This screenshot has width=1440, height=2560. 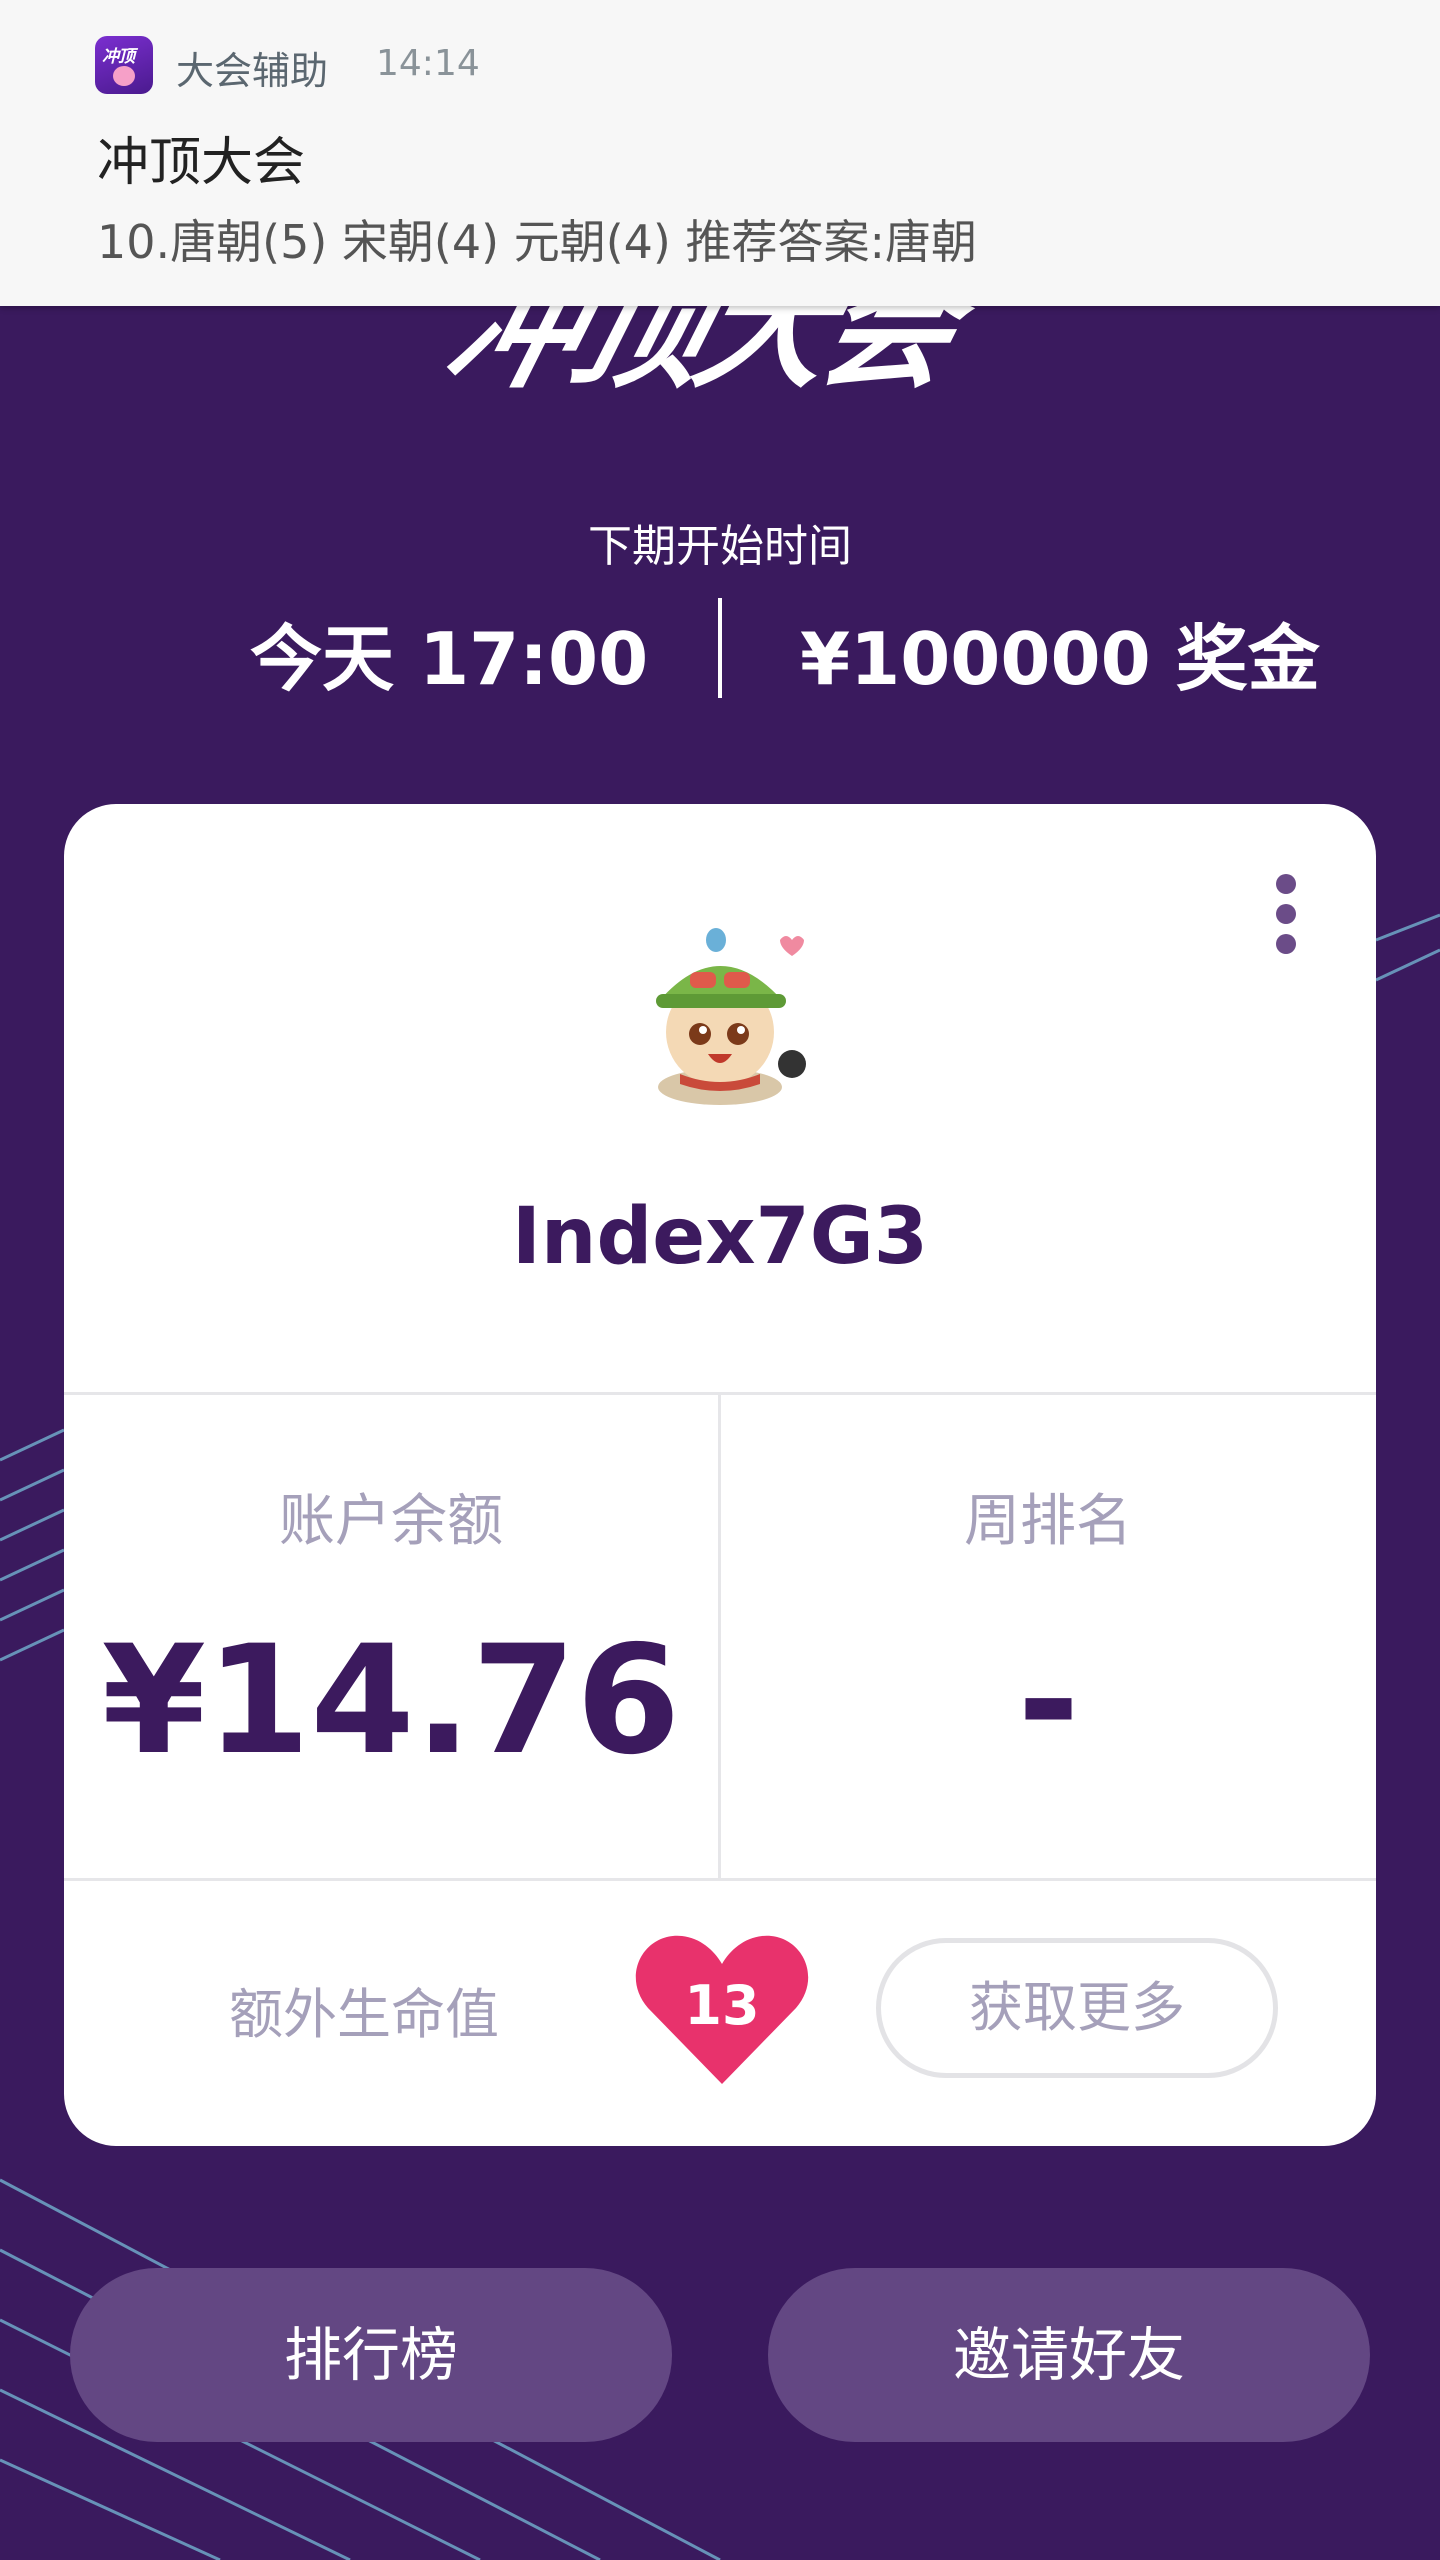 I want to click on app-icon: 冲顶, so click(x=124, y=65).